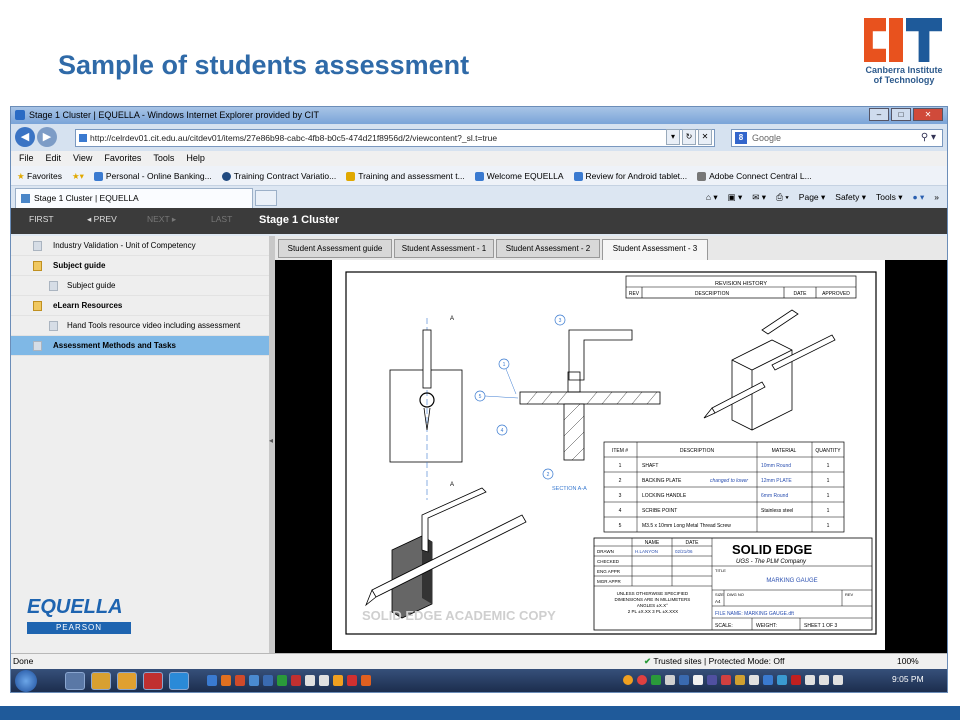 The width and height of the screenshot is (960, 720). I want to click on svg-text: DATE, so click(801, 294).